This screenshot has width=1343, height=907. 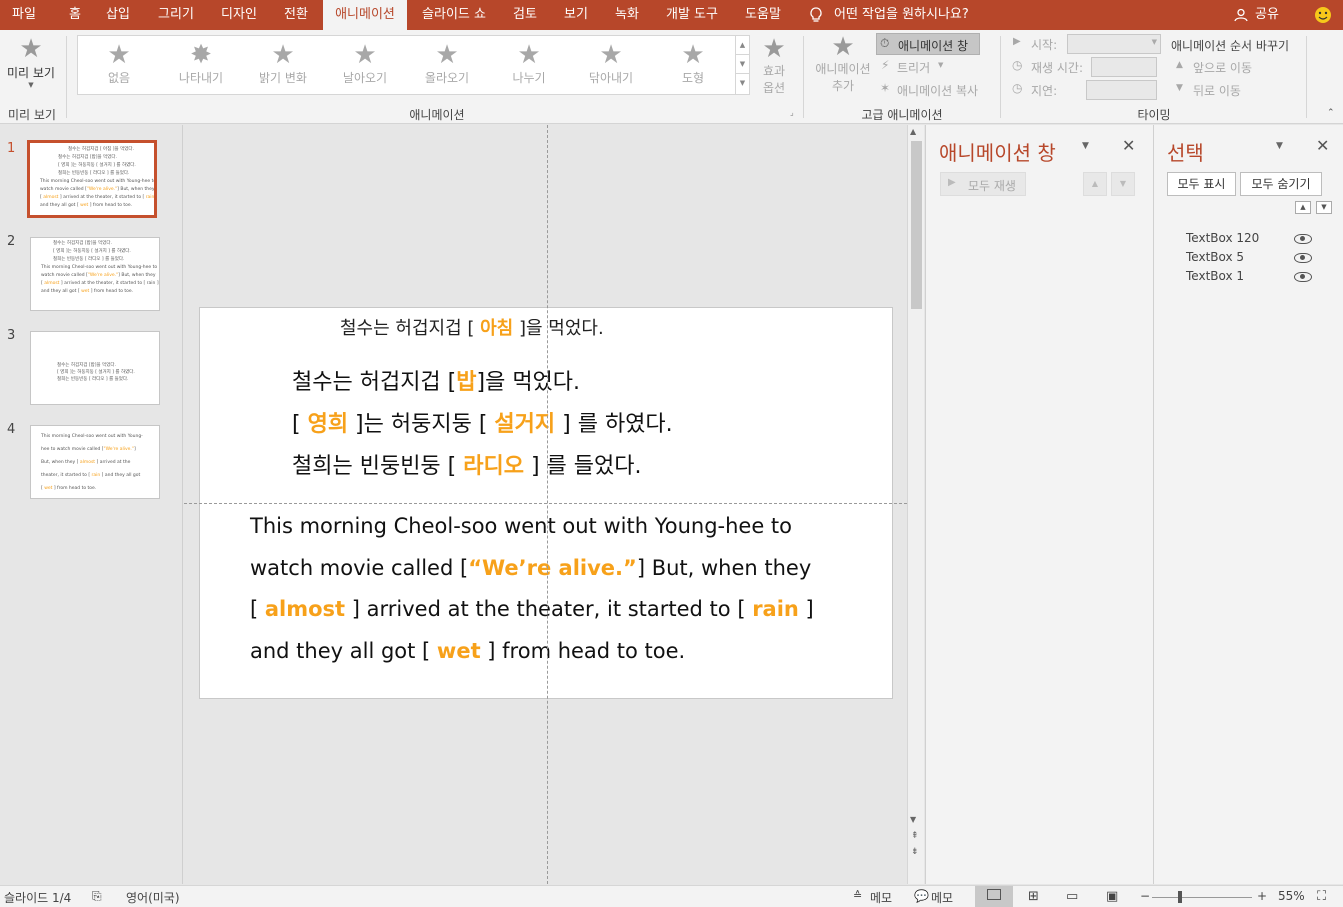 I want to click on selection-item: TextBox 120, so click(x=1222, y=238).